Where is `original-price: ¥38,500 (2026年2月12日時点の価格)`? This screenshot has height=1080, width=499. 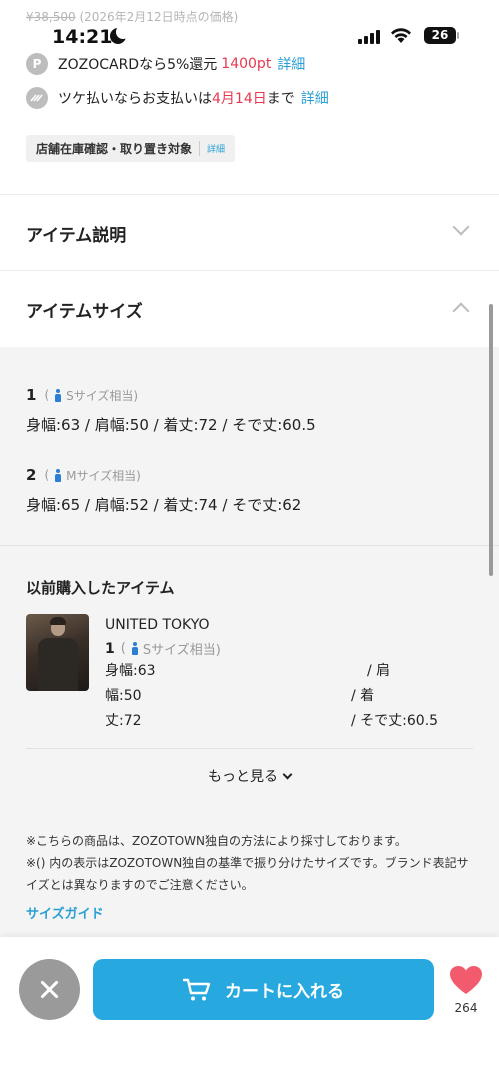
original-price: ¥38,500 (2026年2月12日時点の価格) is located at coordinates (132, 16).